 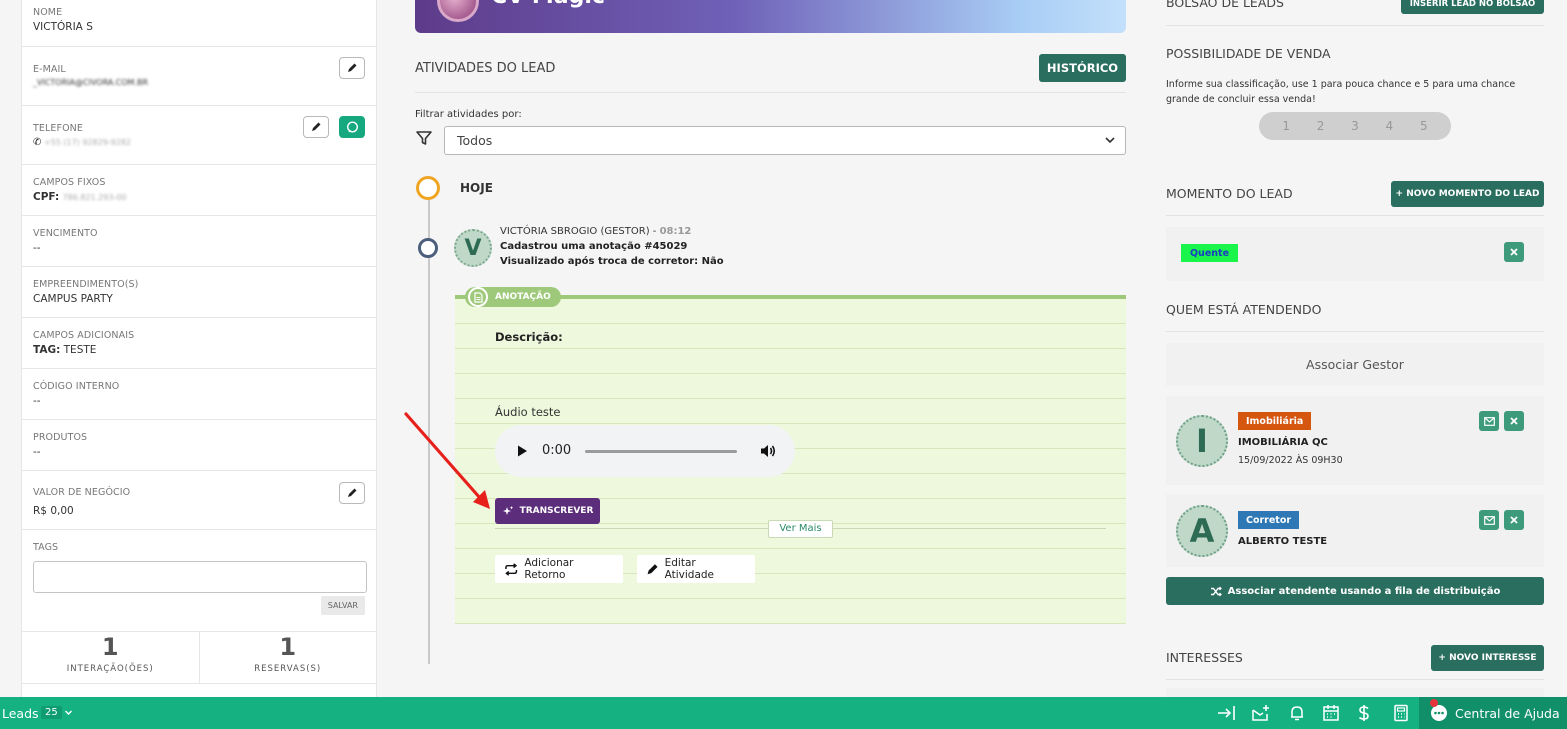 I want to click on save-tags-button: SALVAR, so click(x=342, y=605).